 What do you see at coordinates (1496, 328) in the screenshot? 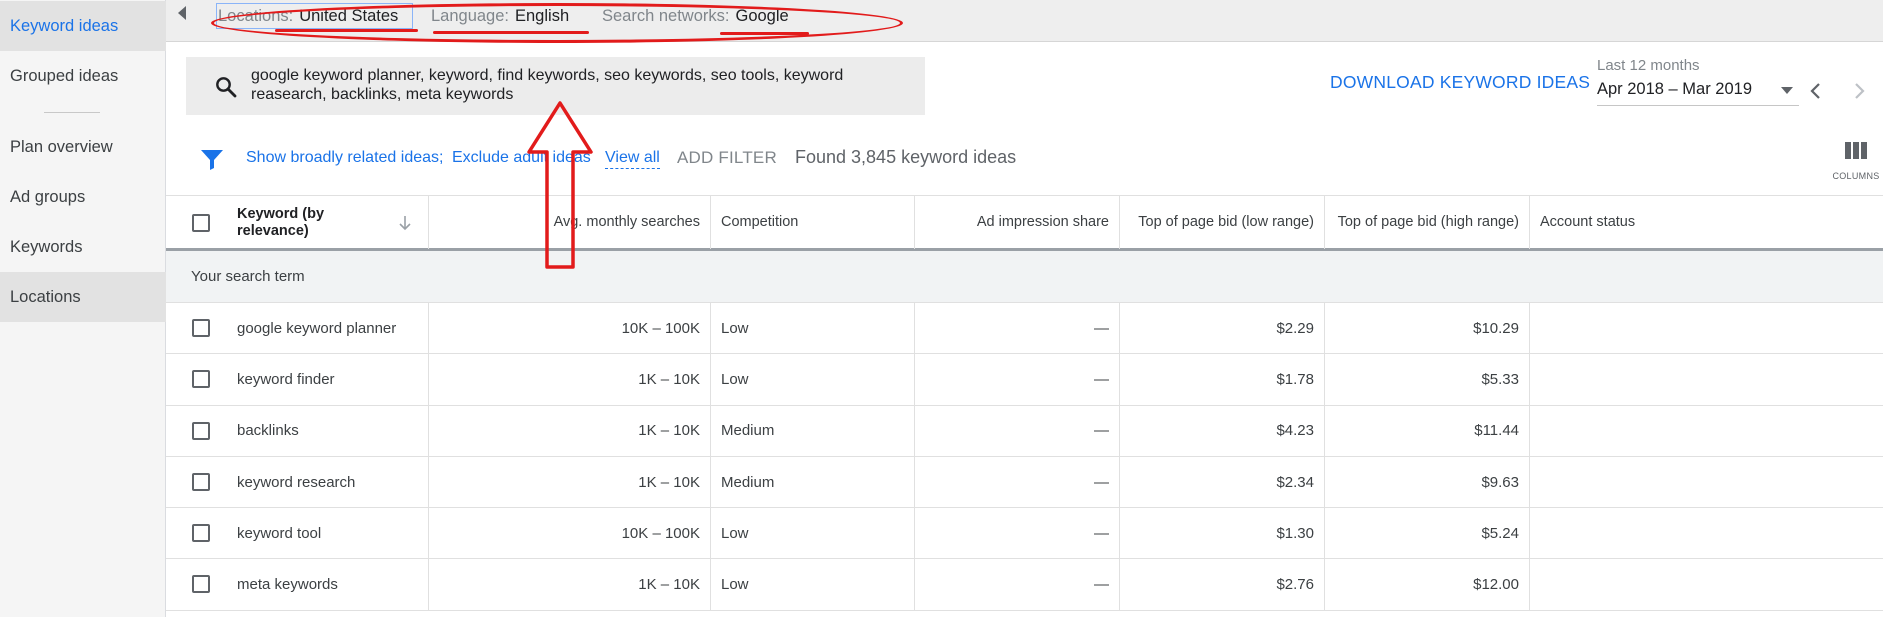
I see `bid-high-value: $10.29` at bounding box center [1496, 328].